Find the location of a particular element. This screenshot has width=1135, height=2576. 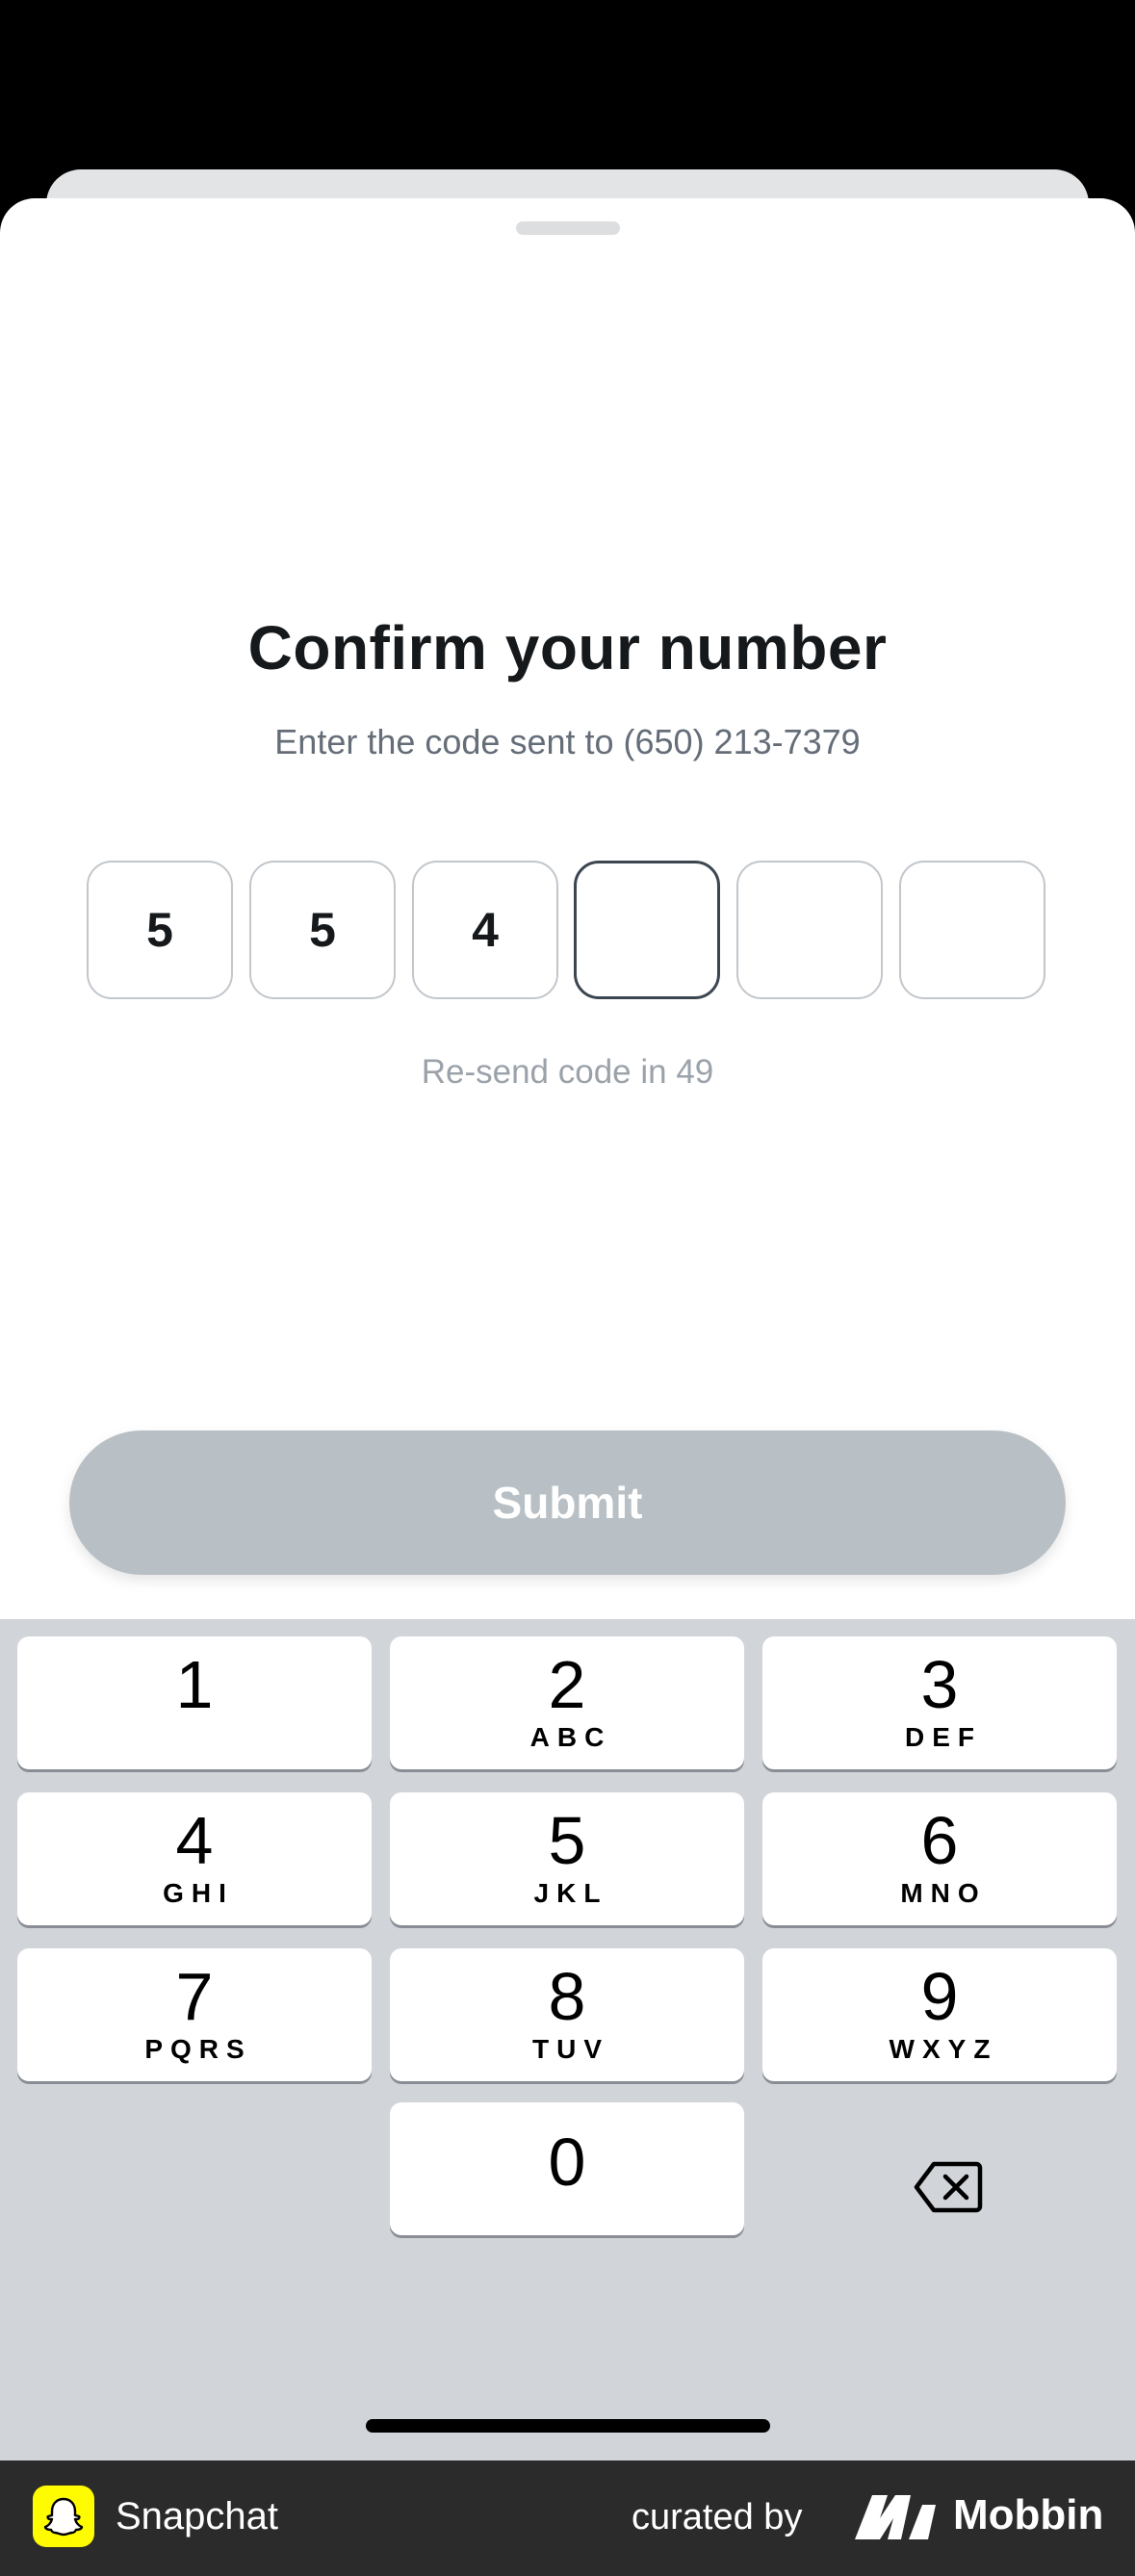

key-digit: 1 is located at coordinates (194, 1685).